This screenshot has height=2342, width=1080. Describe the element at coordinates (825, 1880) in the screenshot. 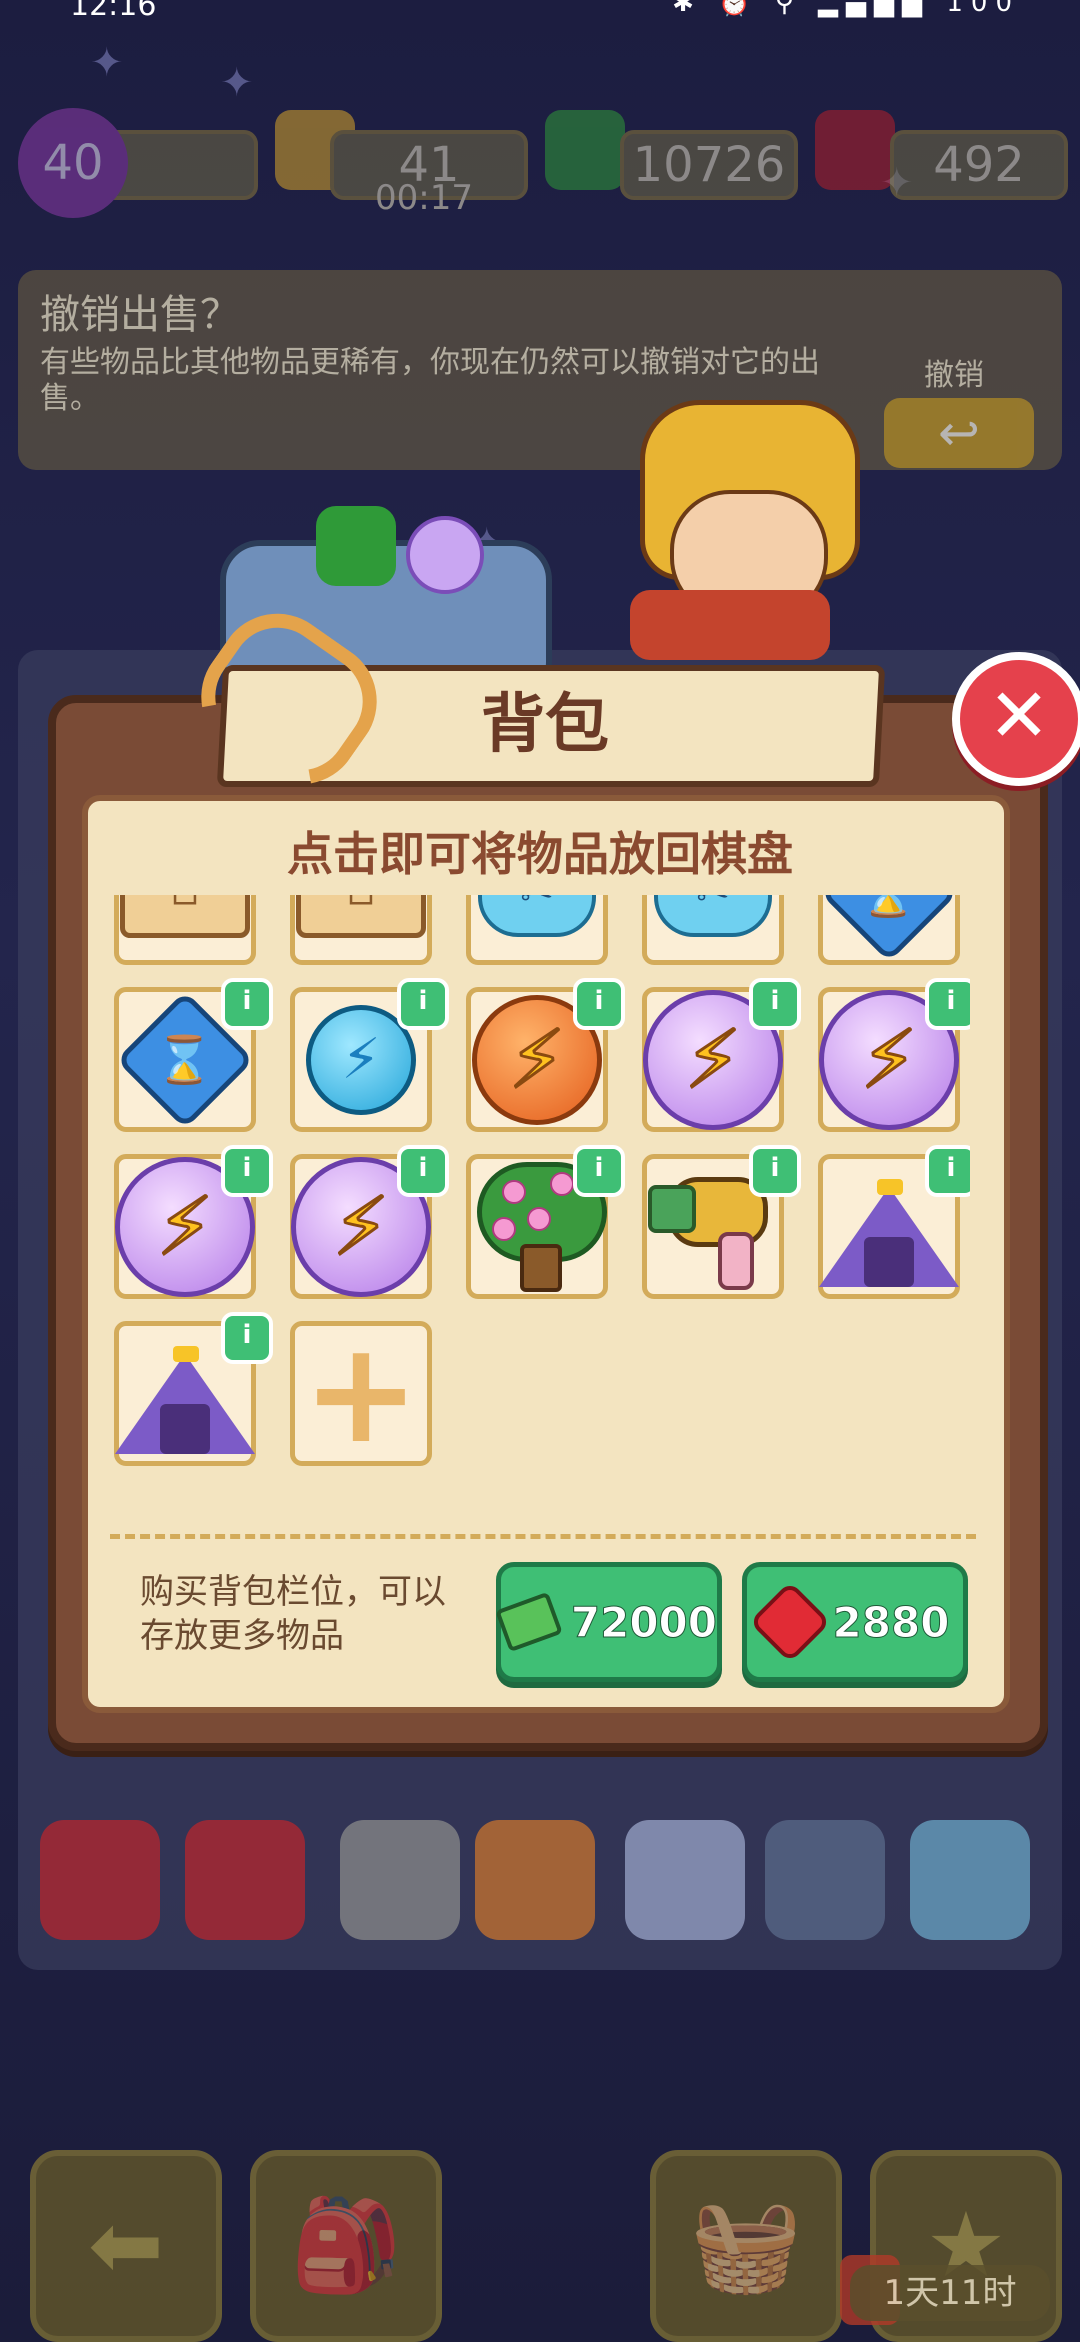

I see `board-item-jeep` at that location.